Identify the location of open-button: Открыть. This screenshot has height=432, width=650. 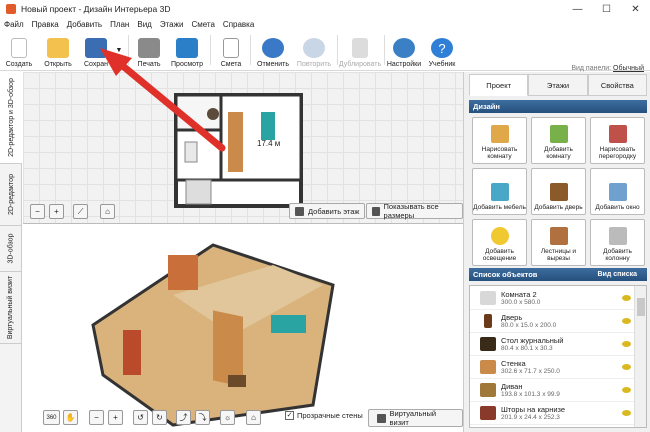
(58, 50).